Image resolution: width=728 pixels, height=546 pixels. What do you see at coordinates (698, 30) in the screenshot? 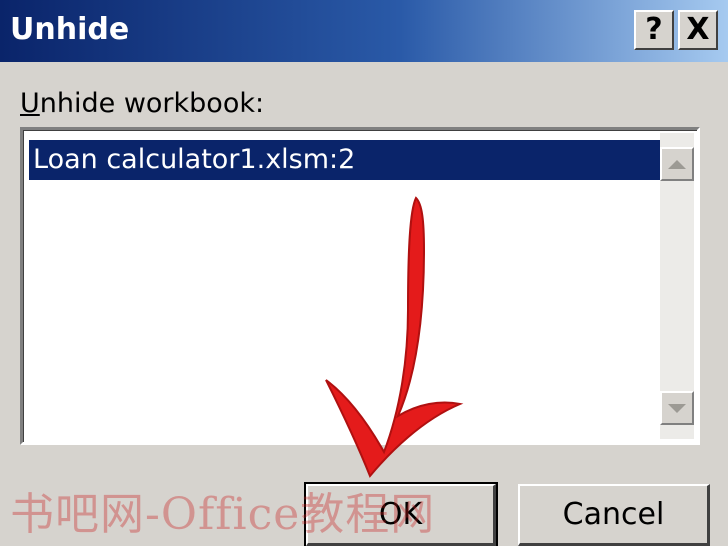
I see `close-button: X` at bounding box center [698, 30].